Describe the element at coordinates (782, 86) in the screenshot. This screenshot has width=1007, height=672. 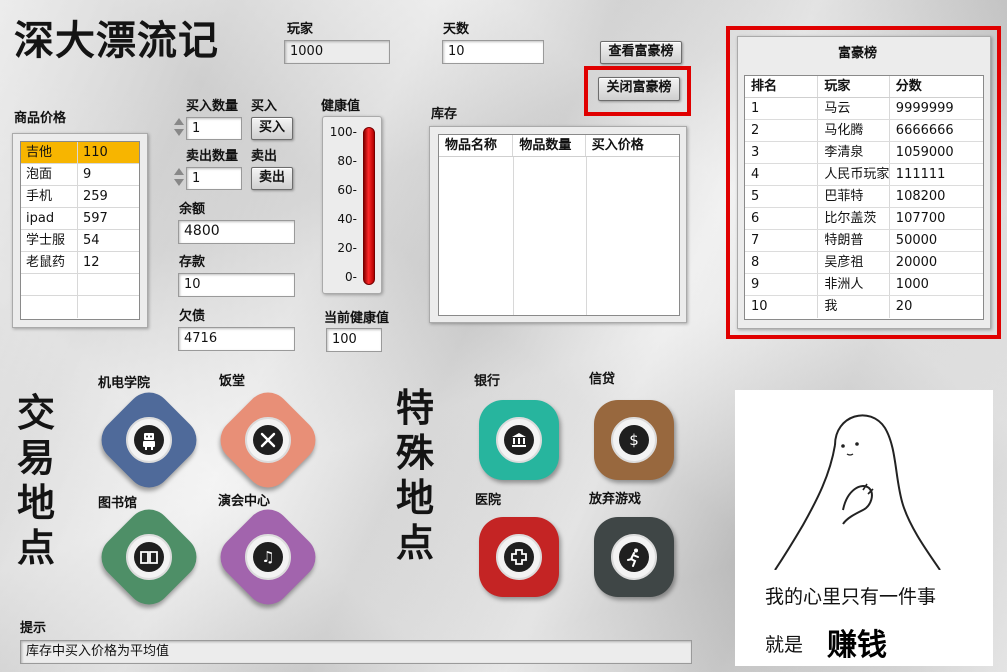
I see `column-header: 排名` at that location.